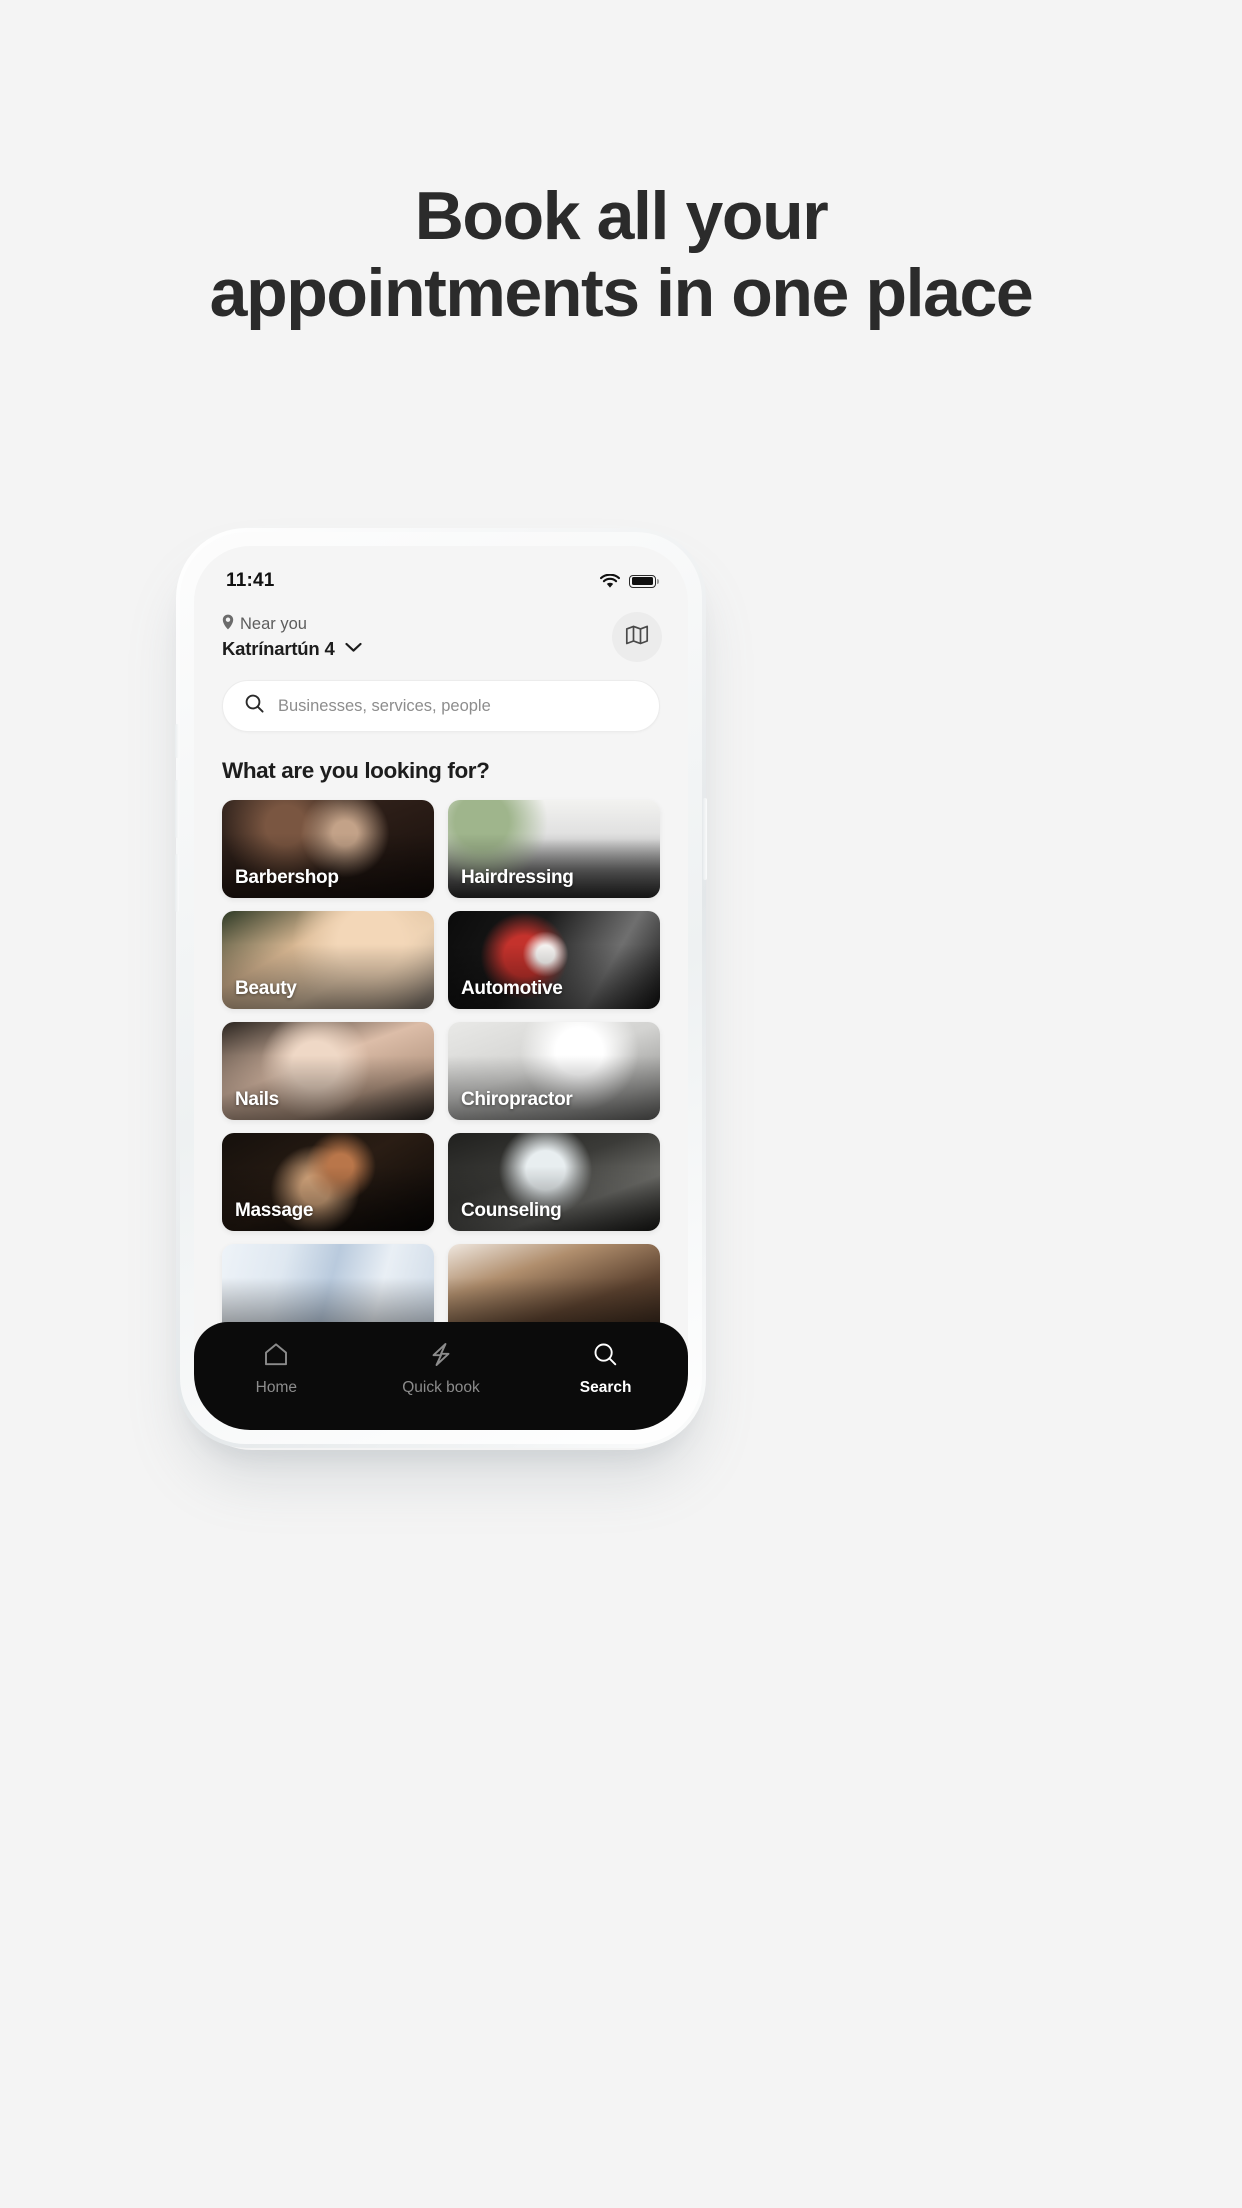 This screenshot has height=2208, width=1242. What do you see at coordinates (328, 1182) in the screenshot?
I see `category-tile-massage: Massage` at bounding box center [328, 1182].